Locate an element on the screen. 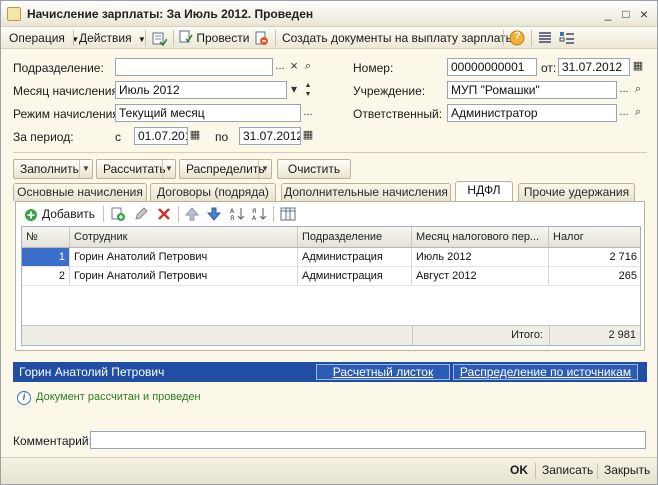 Image resolution: width=658 pixels, height=485 pixels. sort-asc-icon: AЯ is located at coordinates (237, 214).